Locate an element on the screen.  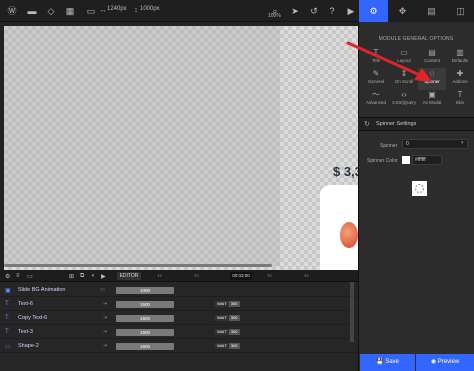
timeline-row: T Copy Text-6 ⇥ 1500 WAIT 300 is located at coordinates (179, 318).